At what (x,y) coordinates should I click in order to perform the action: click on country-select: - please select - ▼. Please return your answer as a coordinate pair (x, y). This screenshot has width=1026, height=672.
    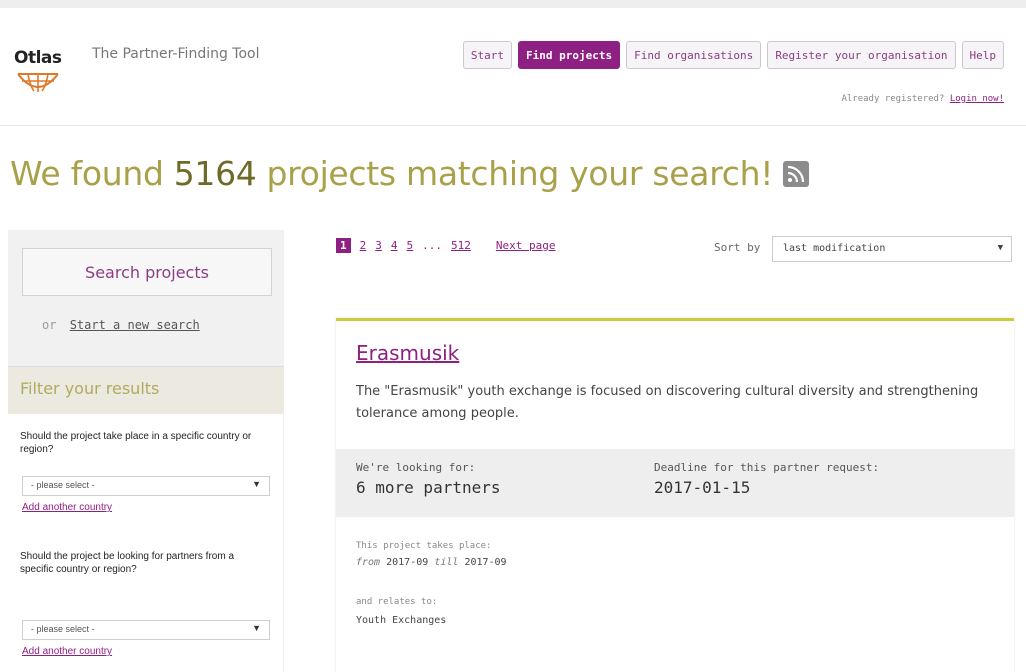
    Looking at the image, I should click on (146, 486).